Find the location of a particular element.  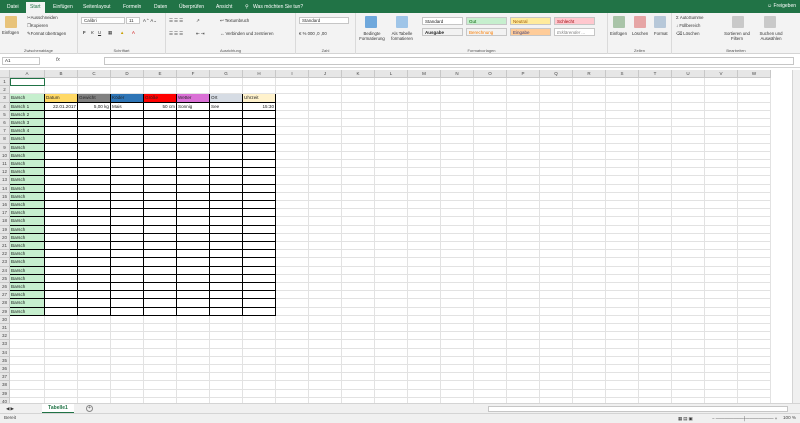

delete-cells-button: Löschen is located at coordinates (640, 33).